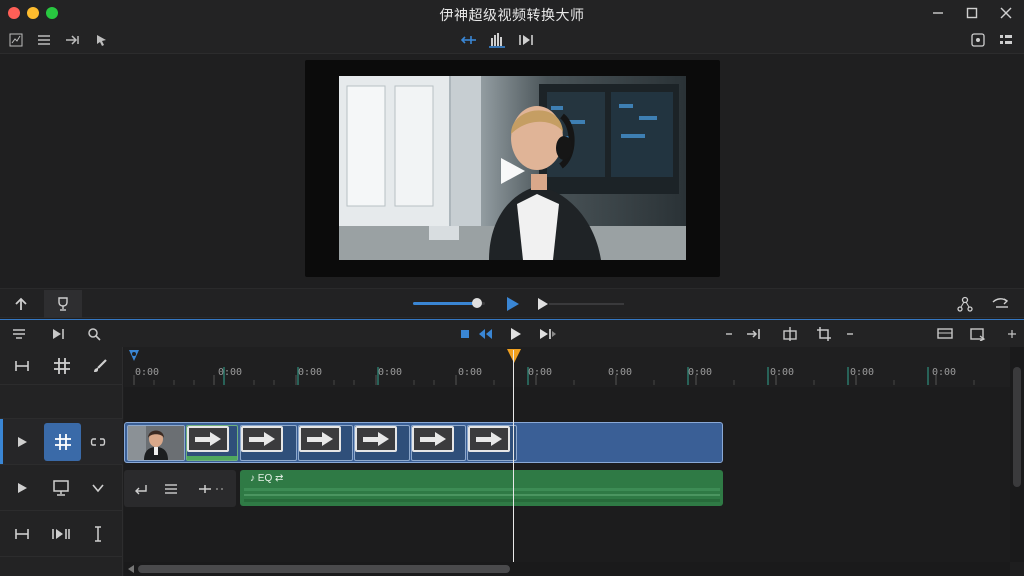 Image resolution: width=1024 pixels, height=576 pixels. I want to click on display-icon, so click(61, 488).